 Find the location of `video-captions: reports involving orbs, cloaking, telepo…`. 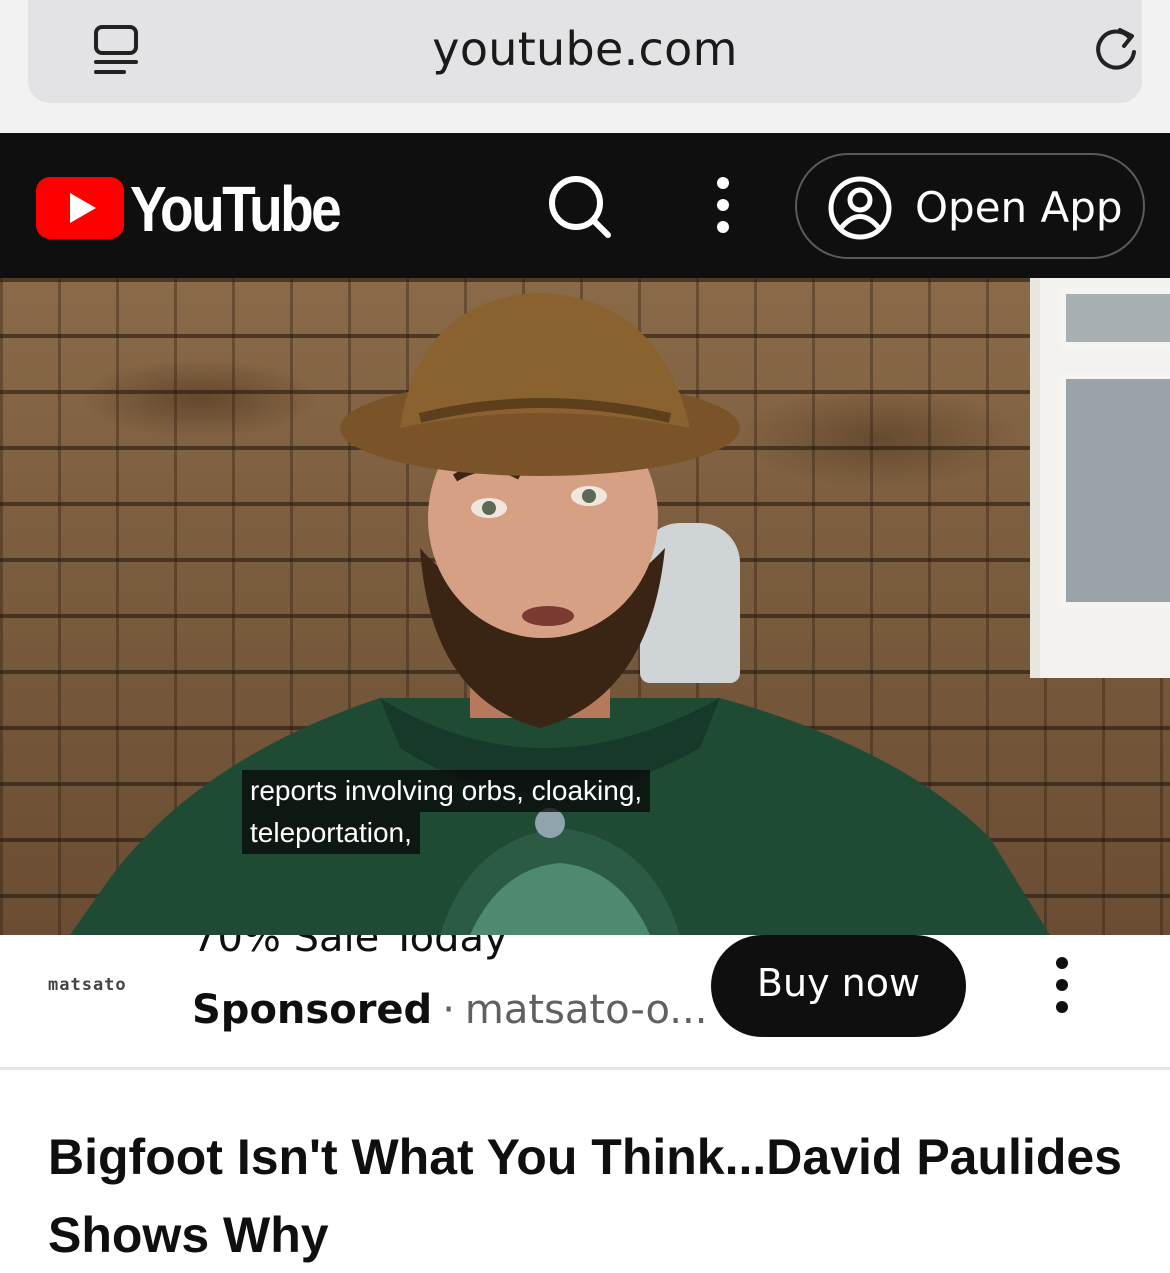

video-captions: reports involving orbs, cloaking, telepo… is located at coordinates (446, 812).